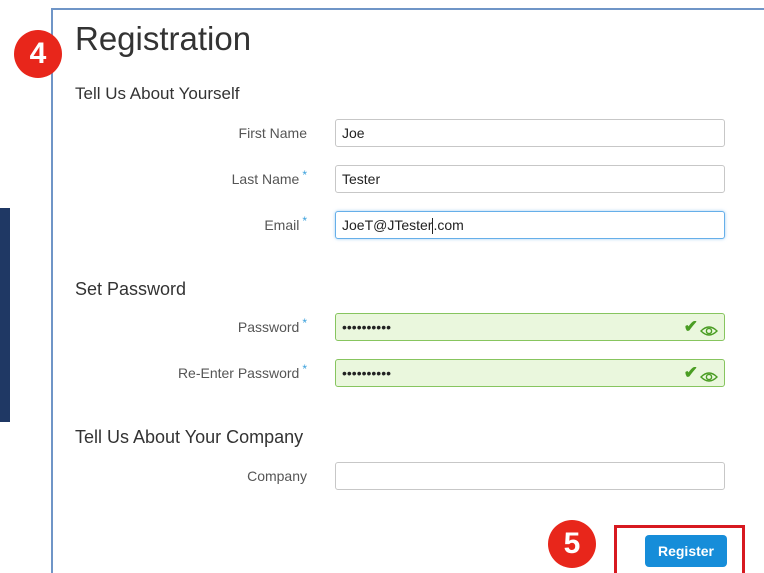 The height and width of the screenshot is (573, 764). I want to click on first-name-value: Joe, so click(353, 133).